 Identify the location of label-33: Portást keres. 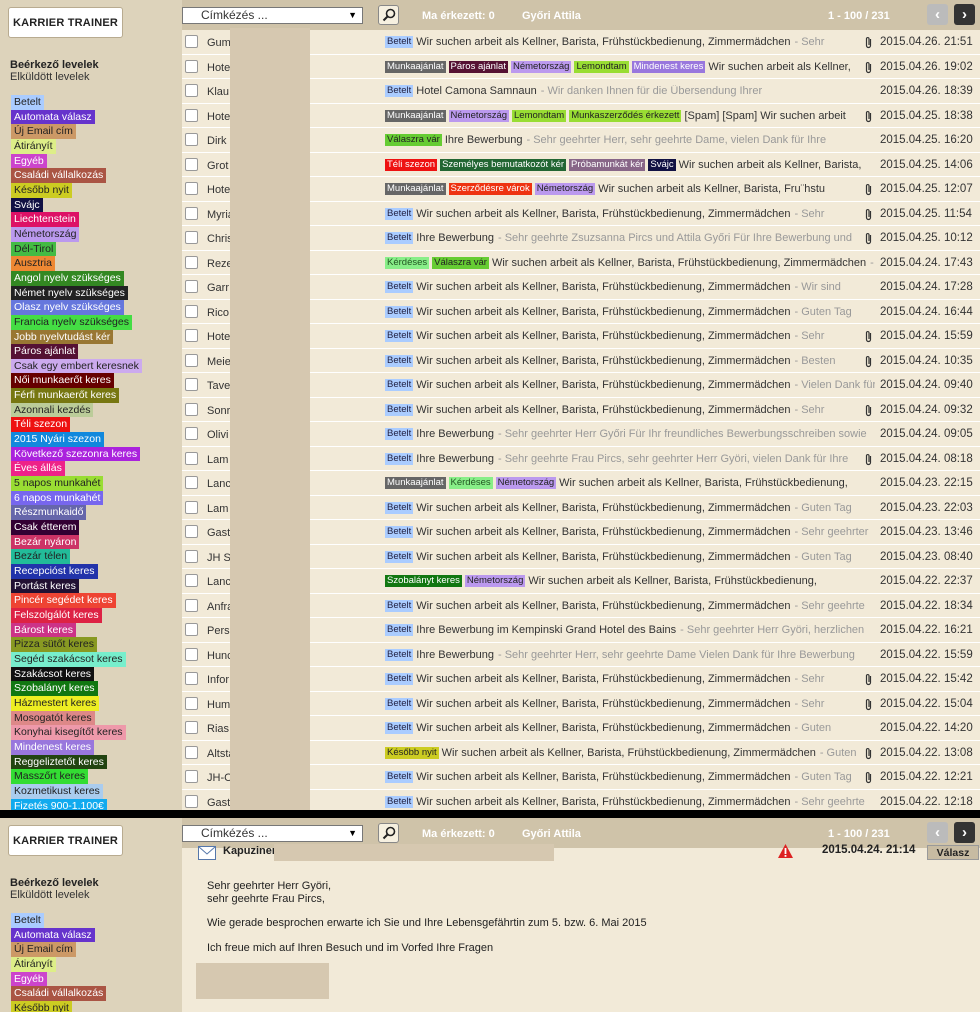
(45, 586).